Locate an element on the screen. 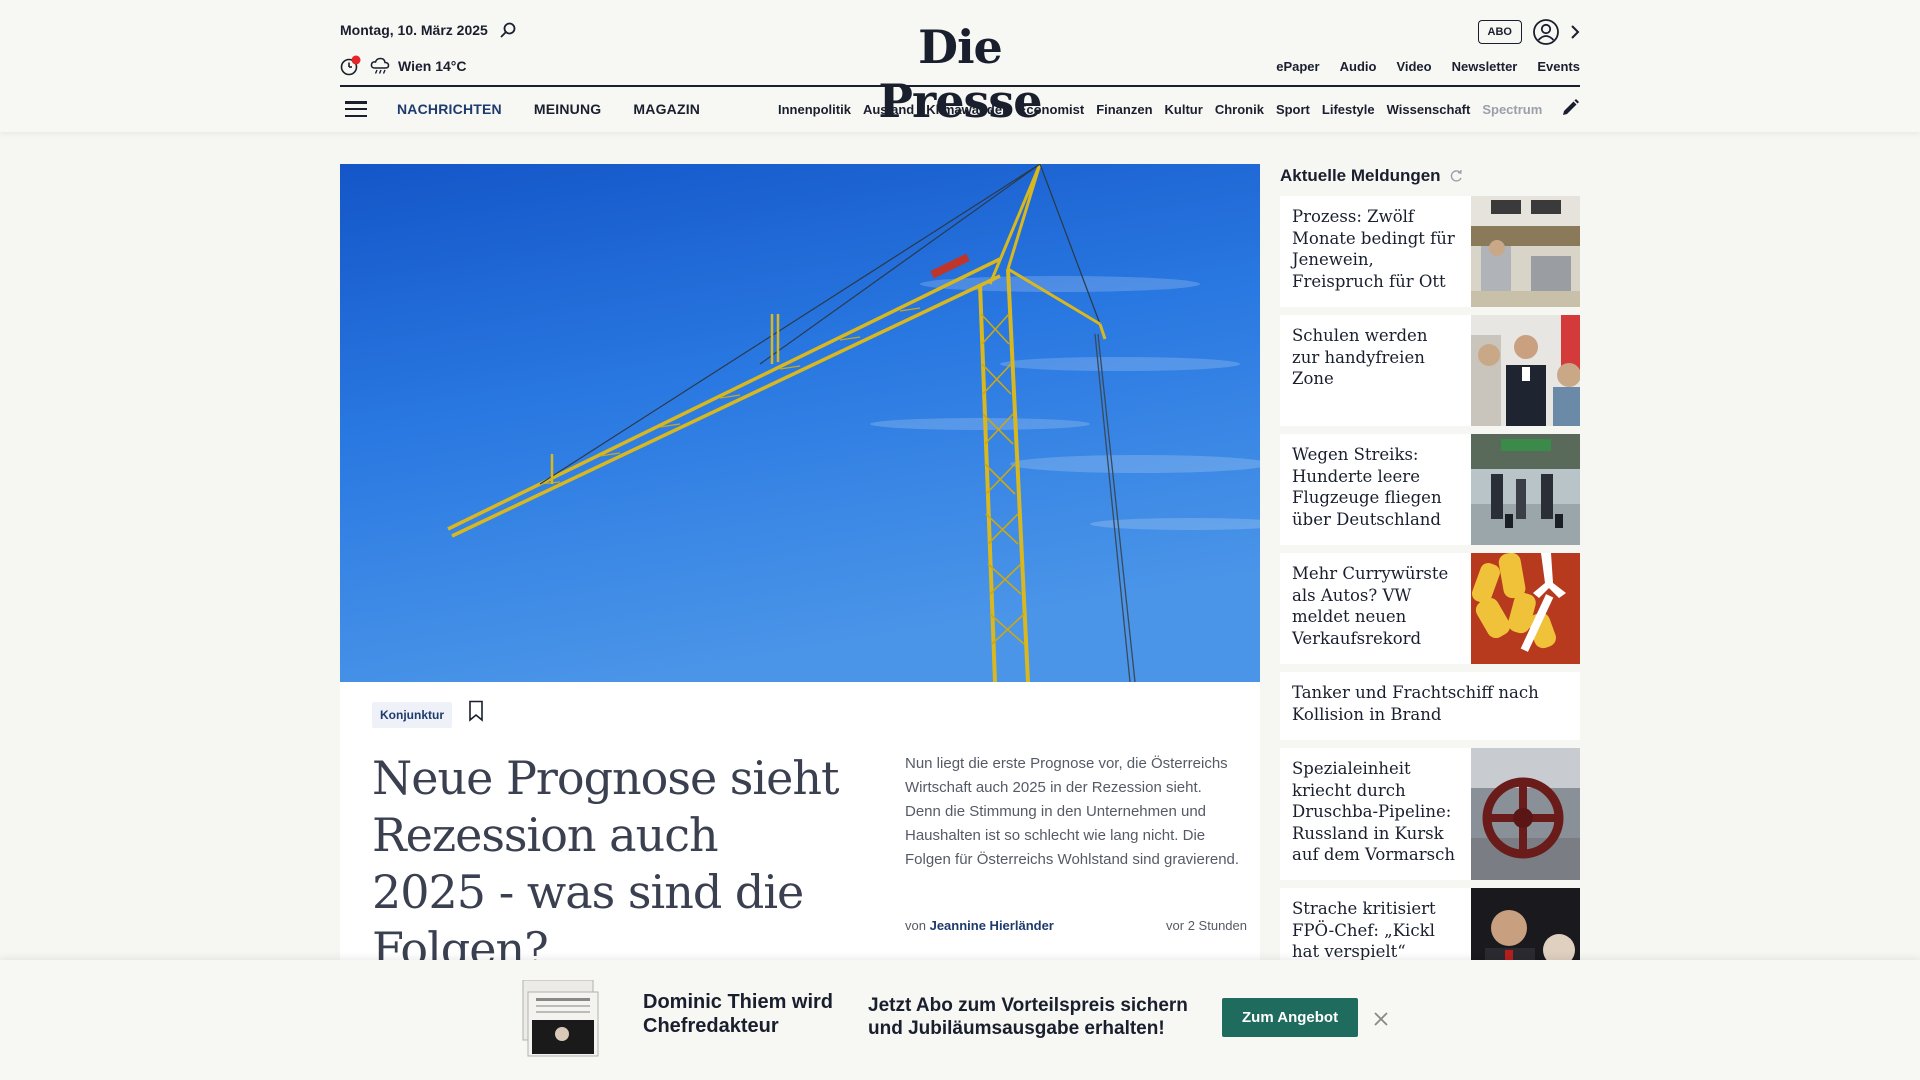  nav-economist: Economist is located at coordinates (1051, 109).